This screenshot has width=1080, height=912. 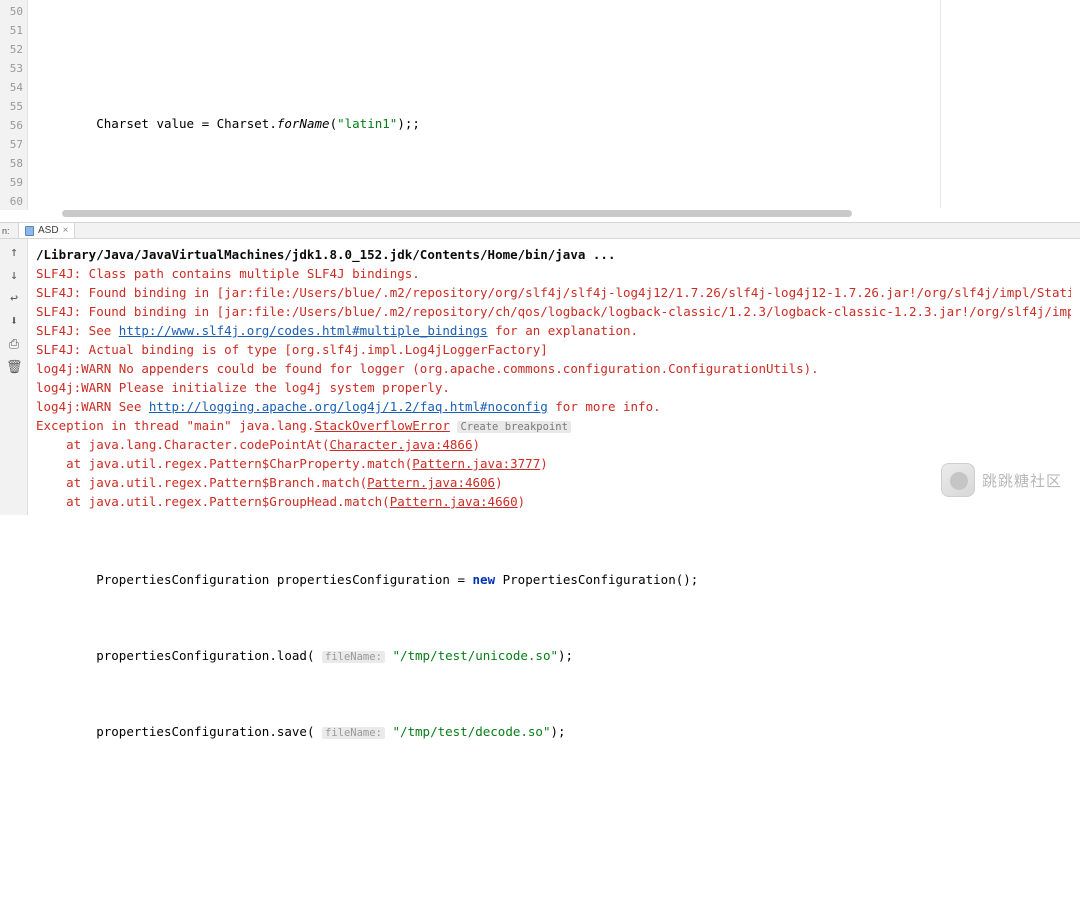 What do you see at coordinates (363, 579) in the screenshot?
I see `token-props-var: propertiesConfiguration` at bounding box center [363, 579].